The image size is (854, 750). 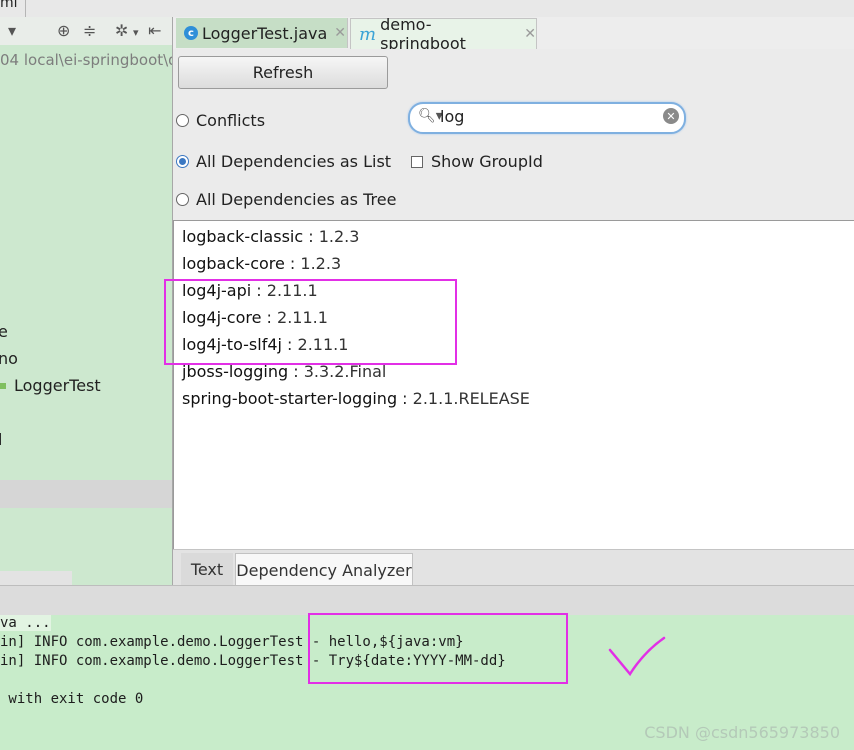 I want to click on maven-m-icon: m, so click(x=368, y=34).